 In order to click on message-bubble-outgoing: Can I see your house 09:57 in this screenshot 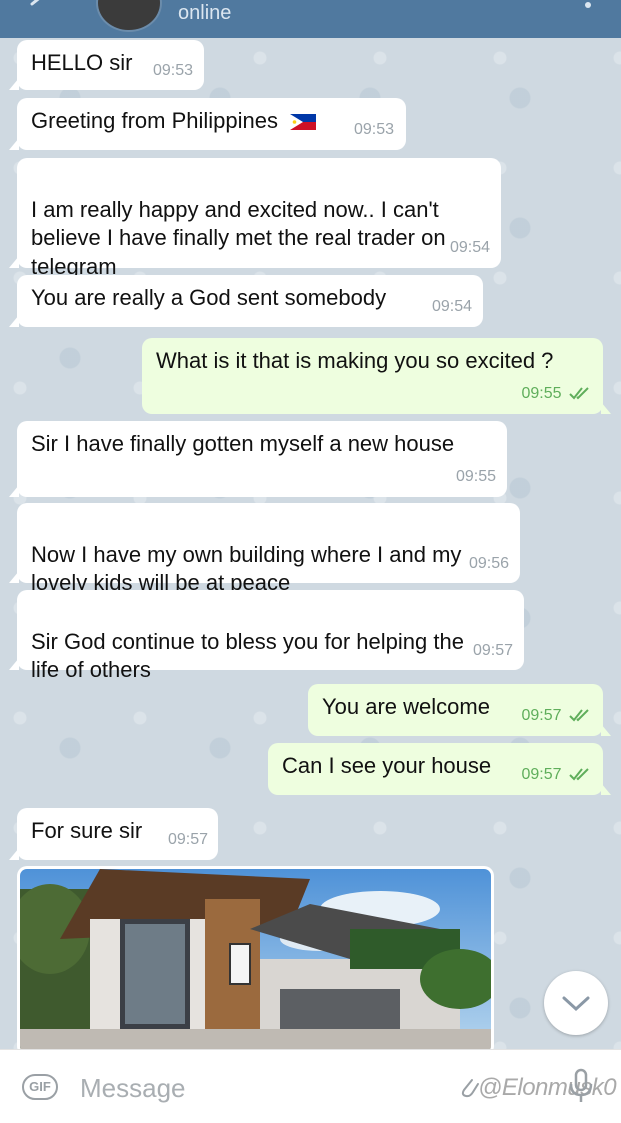, I will do `click(439, 769)`.